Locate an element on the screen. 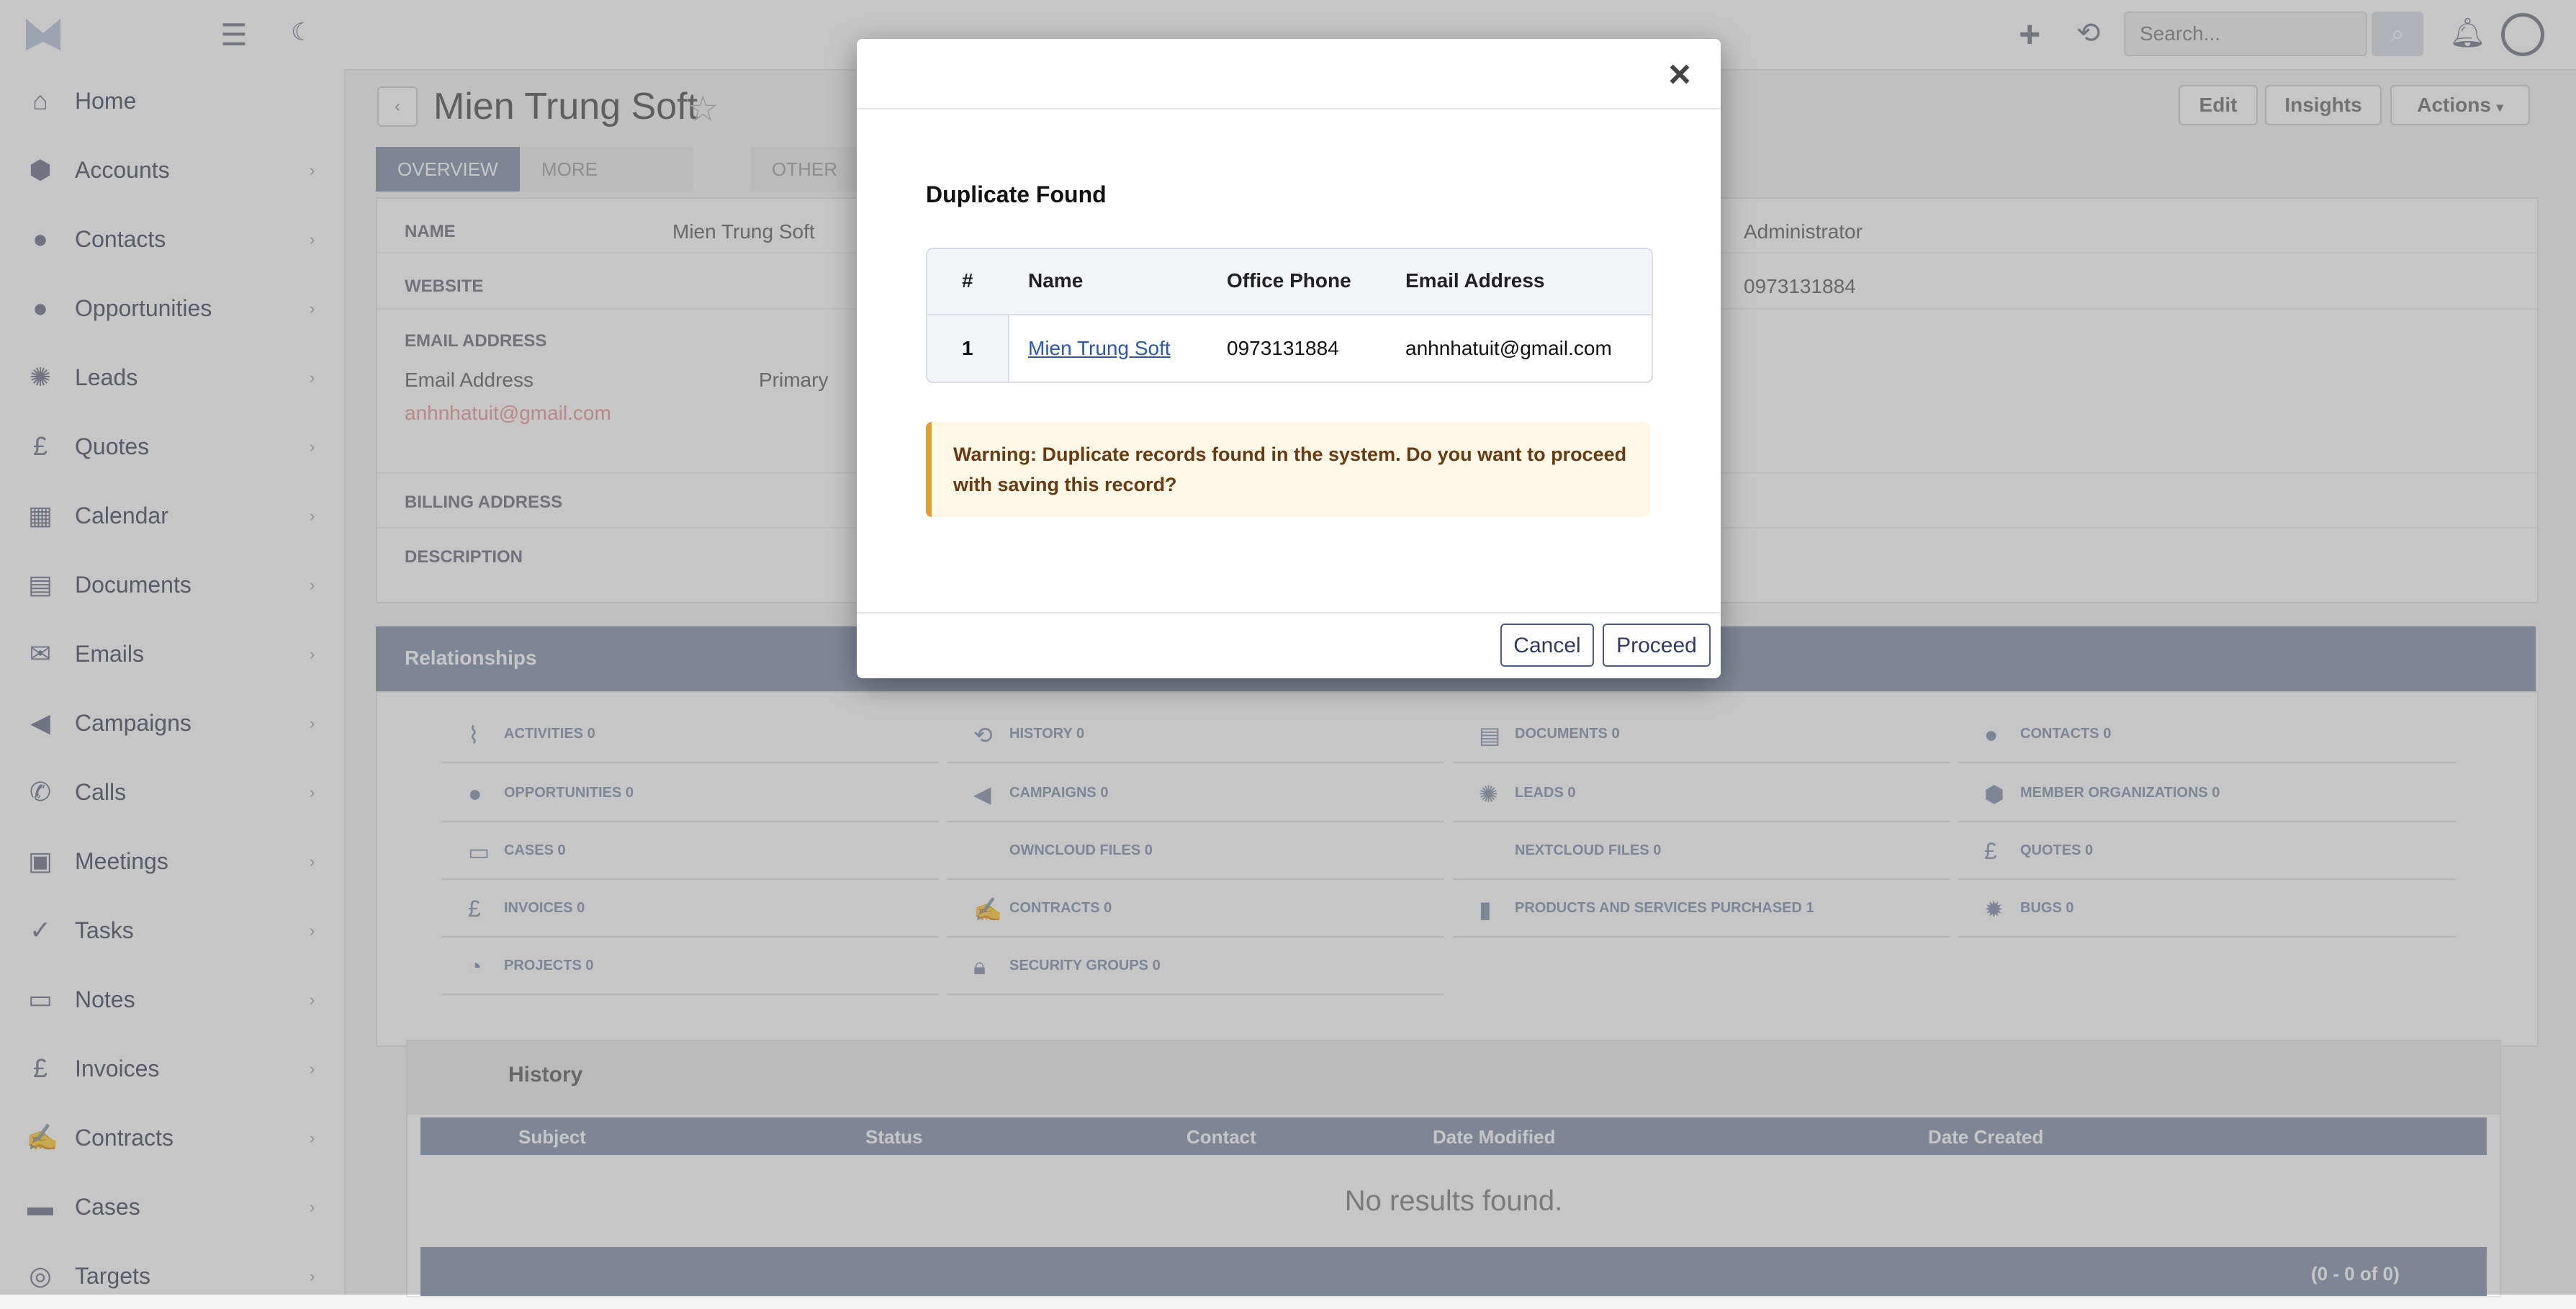 The image size is (2576, 1309). proceed-button: Proceed is located at coordinates (1657, 645).